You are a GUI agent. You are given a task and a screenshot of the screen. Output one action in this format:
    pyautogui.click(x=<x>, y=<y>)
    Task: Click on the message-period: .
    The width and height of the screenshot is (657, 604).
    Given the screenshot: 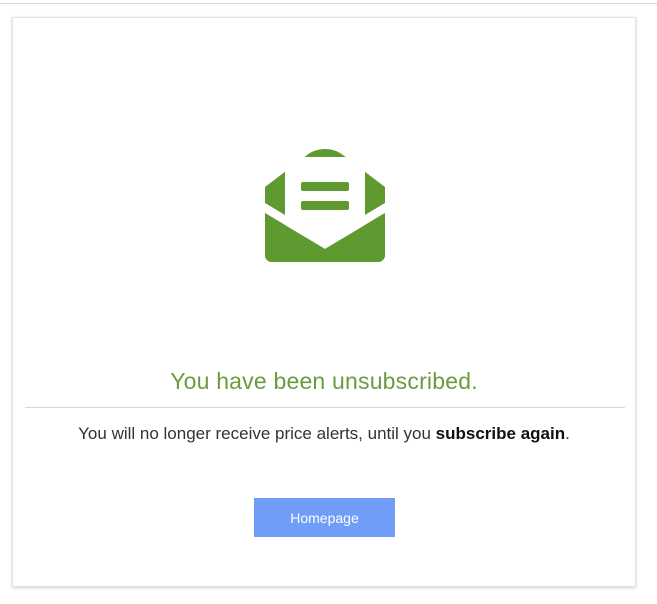 What is the action you would take?
    pyautogui.click(x=567, y=433)
    